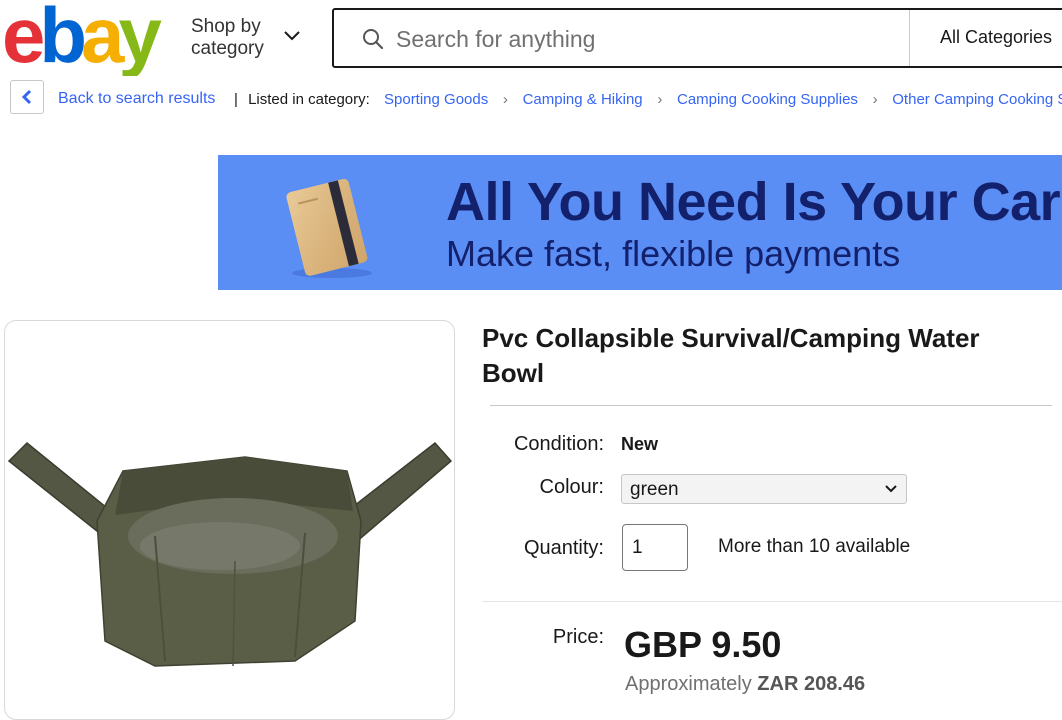 The width and height of the screenshot is (1062, 720). I want to click on ebay-logo: ebay, so click(92, 38).